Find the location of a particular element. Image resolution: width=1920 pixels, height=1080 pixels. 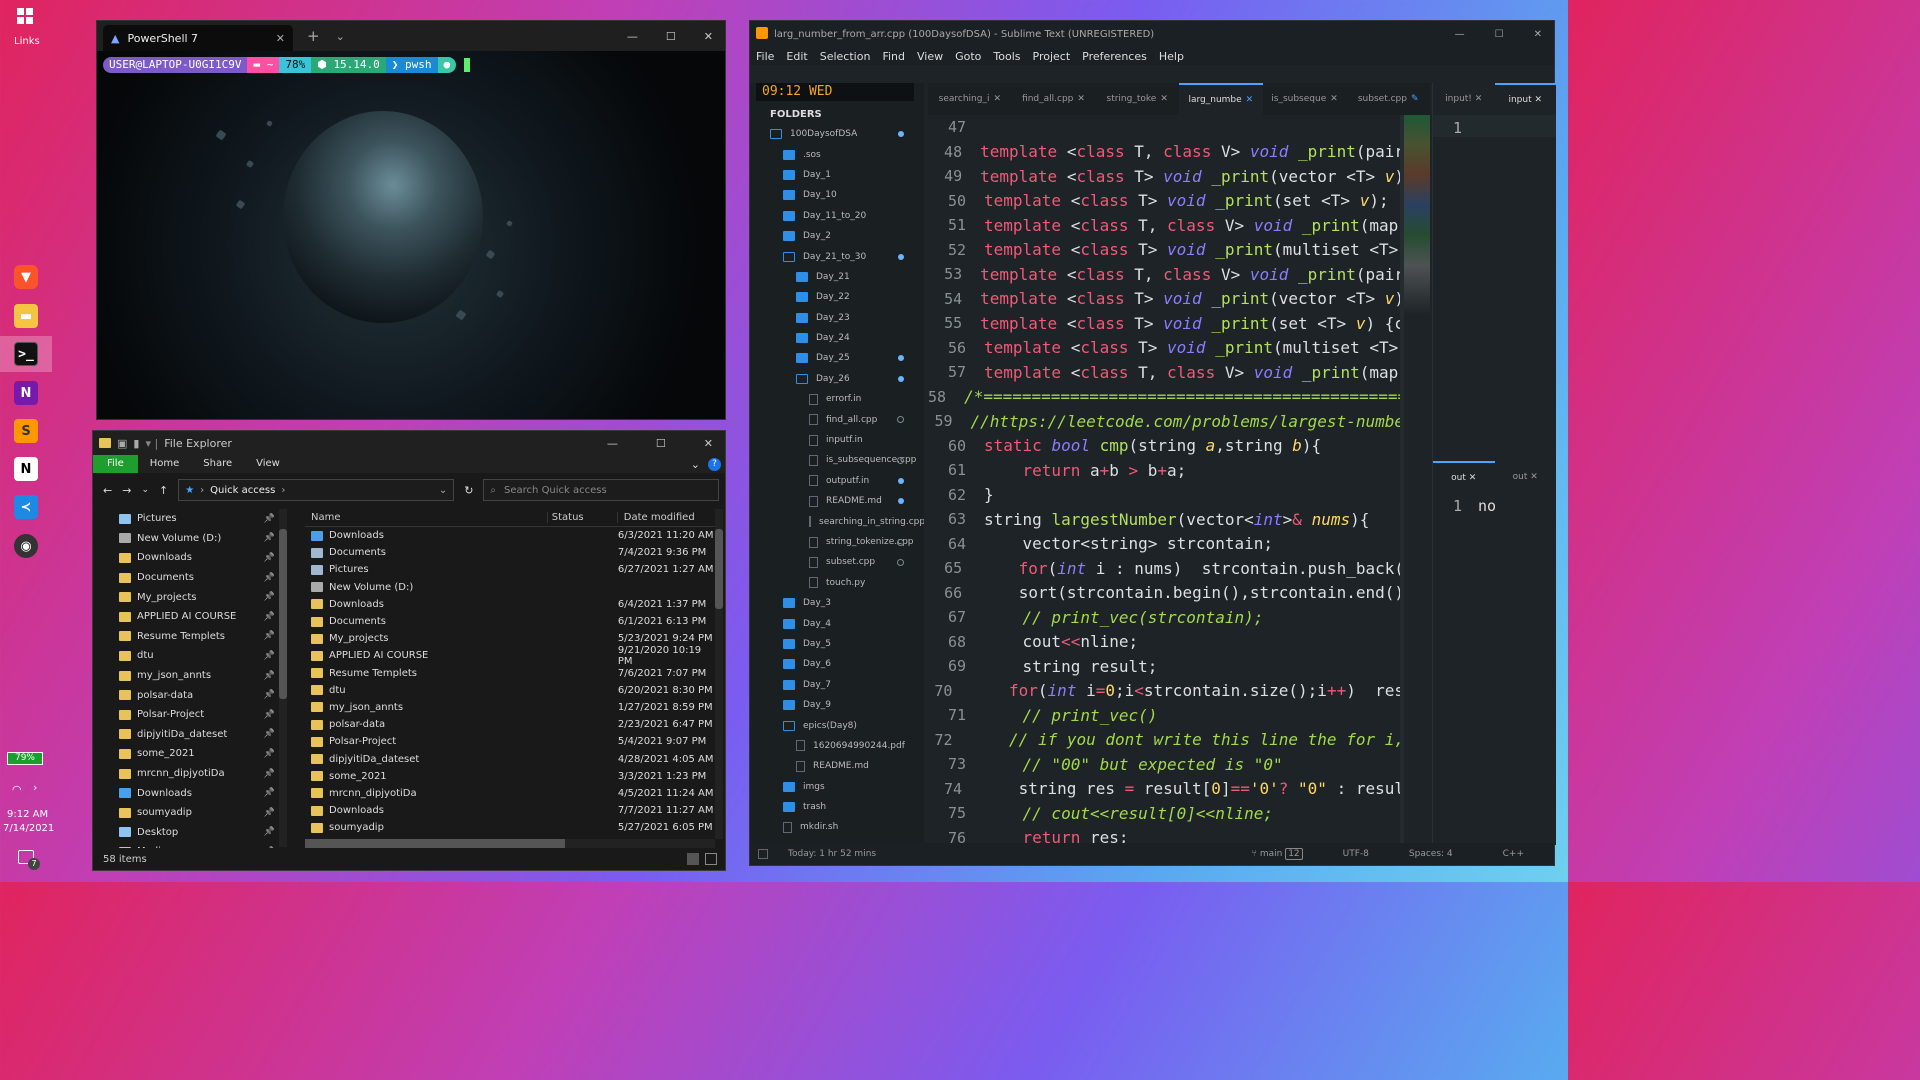

editor-scrollbar is located at coordinates (1402, 480).